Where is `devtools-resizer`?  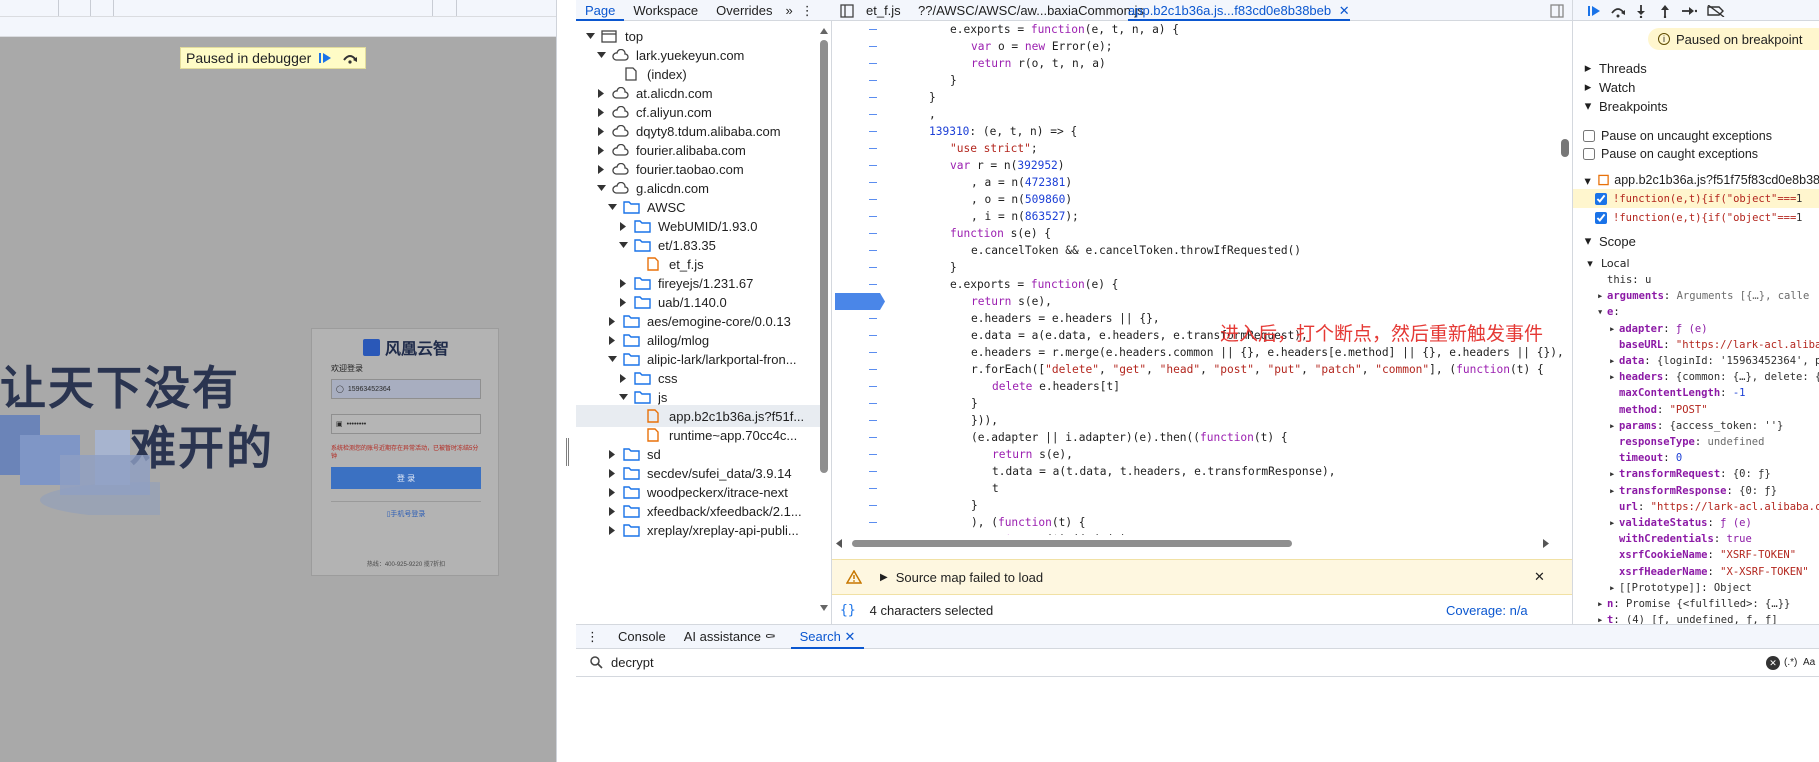 devtools-resizer is located at coordinates (566, 381).